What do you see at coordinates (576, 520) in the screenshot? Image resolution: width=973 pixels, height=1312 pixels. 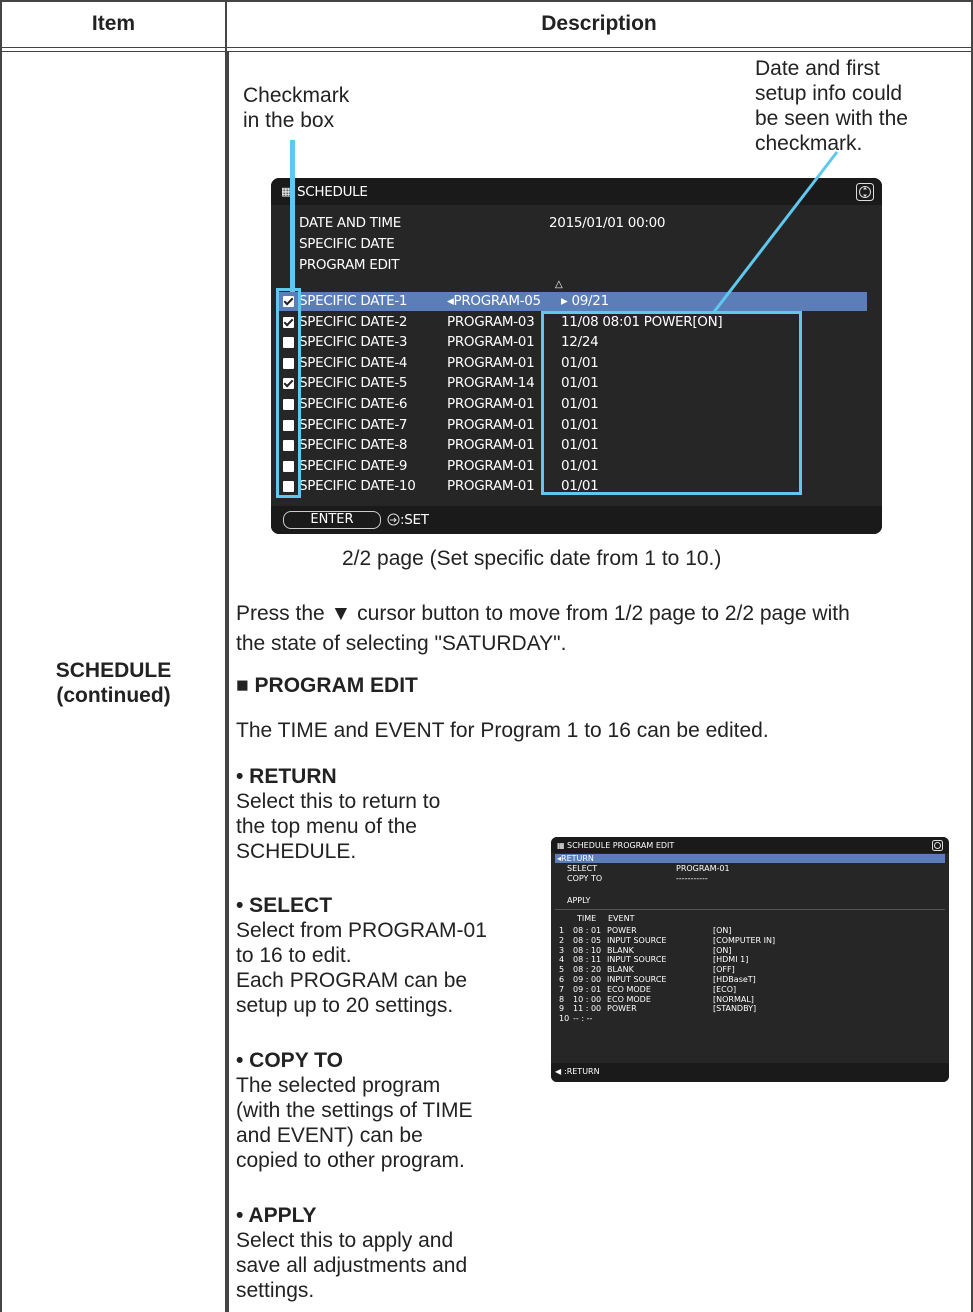 I see `schedule-footer: ENTER :SET` at bounding box center [576, 520].